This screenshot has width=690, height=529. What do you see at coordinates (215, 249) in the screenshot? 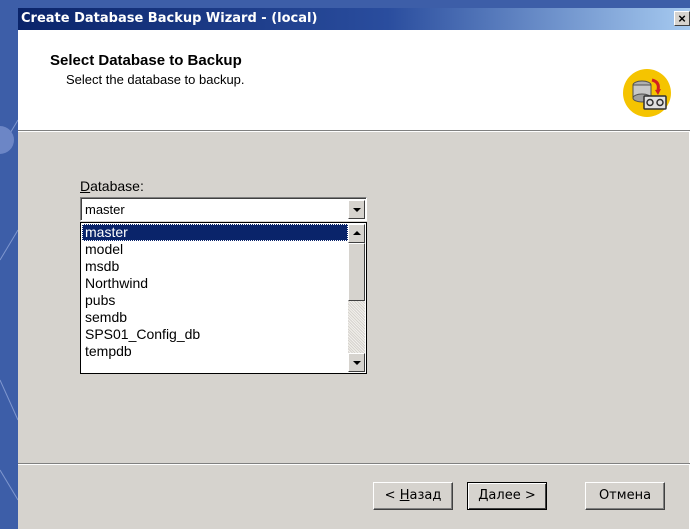
I see `dropdown-option: model` at bounding box center [215, 249].